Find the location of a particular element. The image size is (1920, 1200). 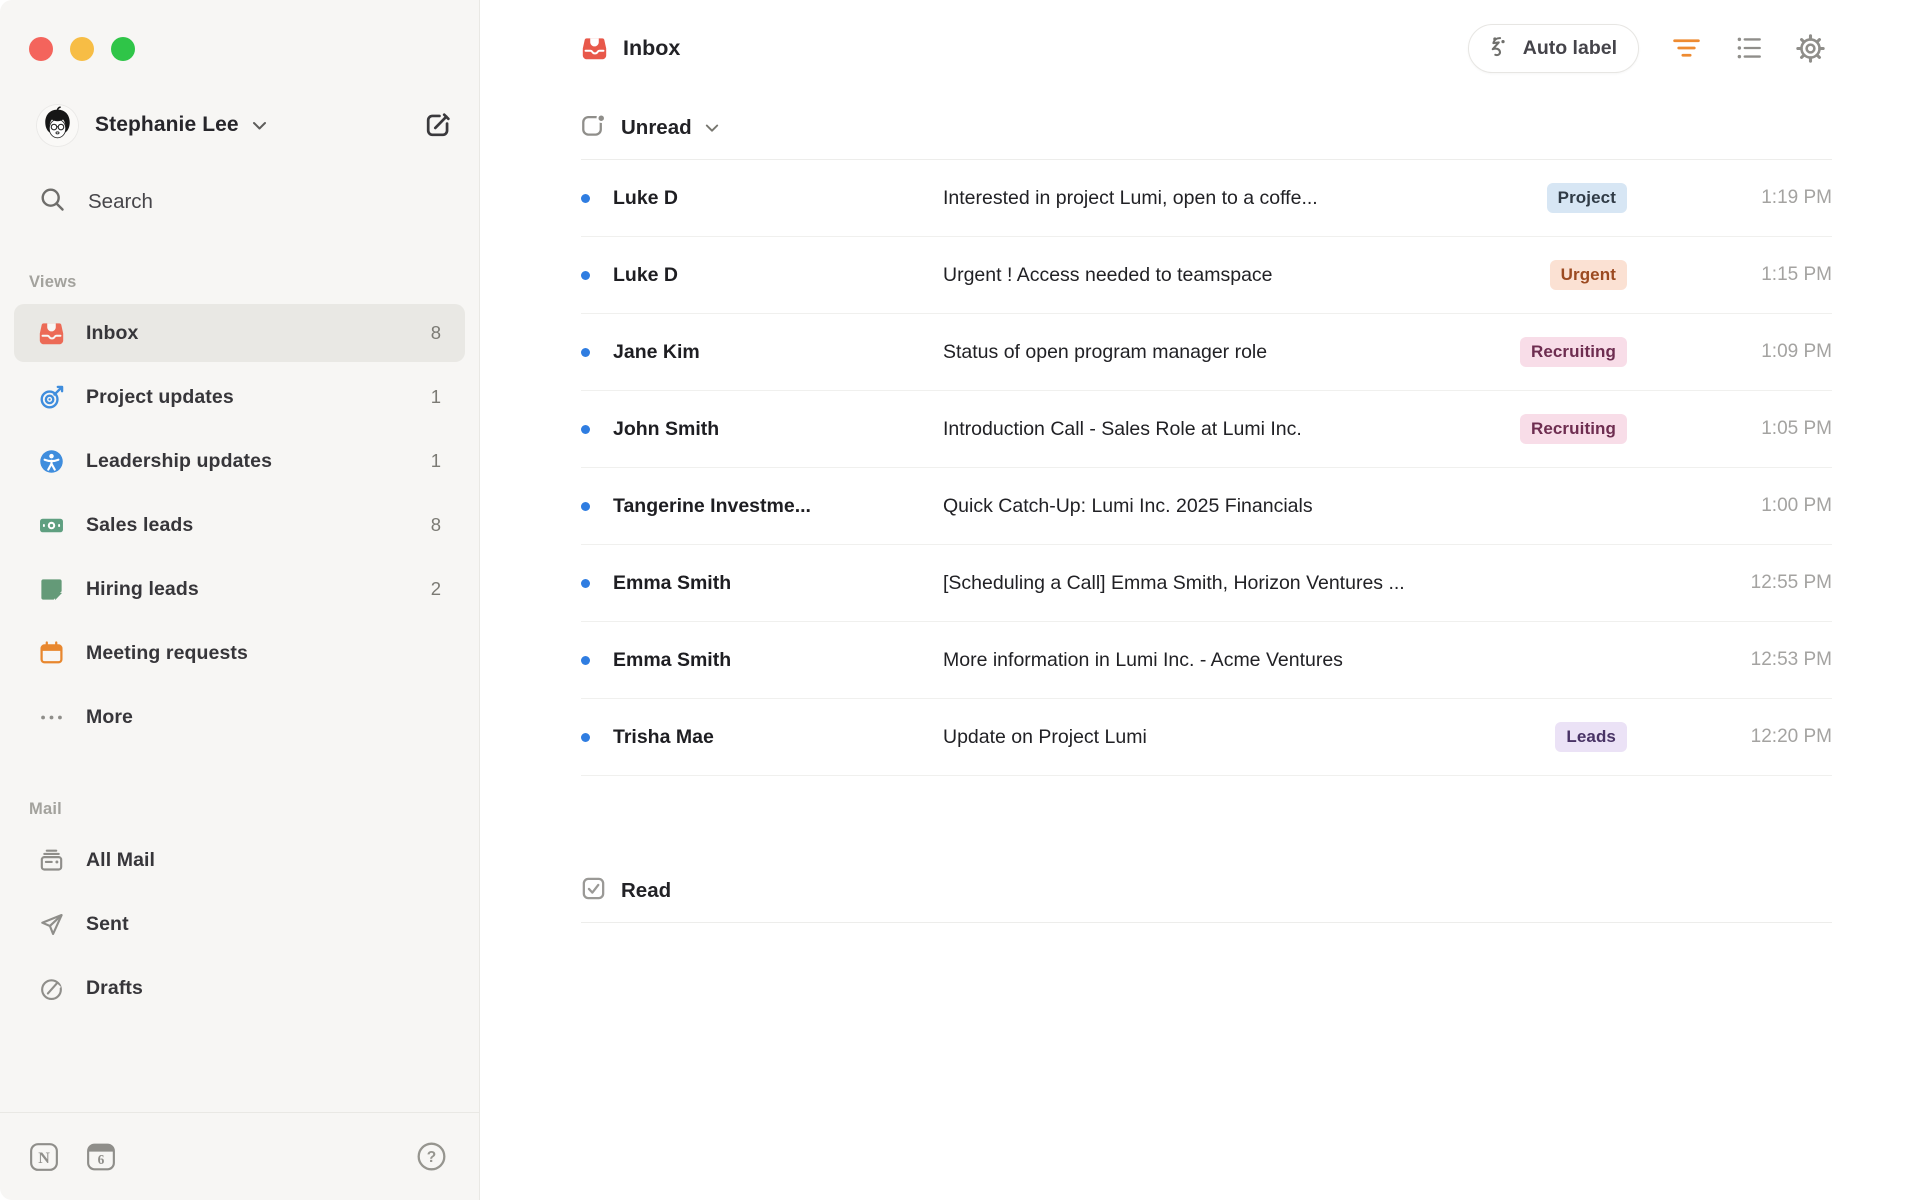

sidebar-item-sales-leads: Sales leads 8 is located at coordinates (239, 525).